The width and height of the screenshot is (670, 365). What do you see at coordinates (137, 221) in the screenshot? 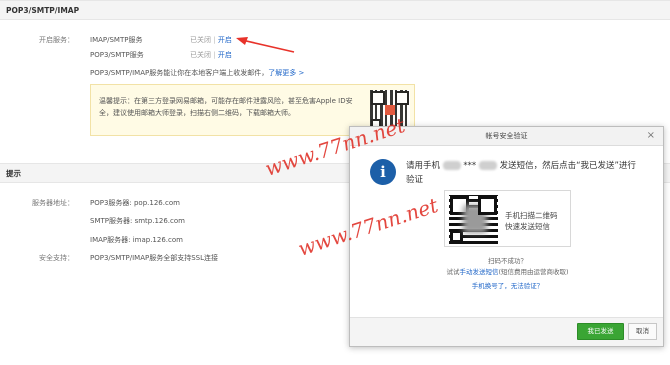
I see `smtp-server: SMTP服务器: smtp.126.com` at bounding box center [137, 221].